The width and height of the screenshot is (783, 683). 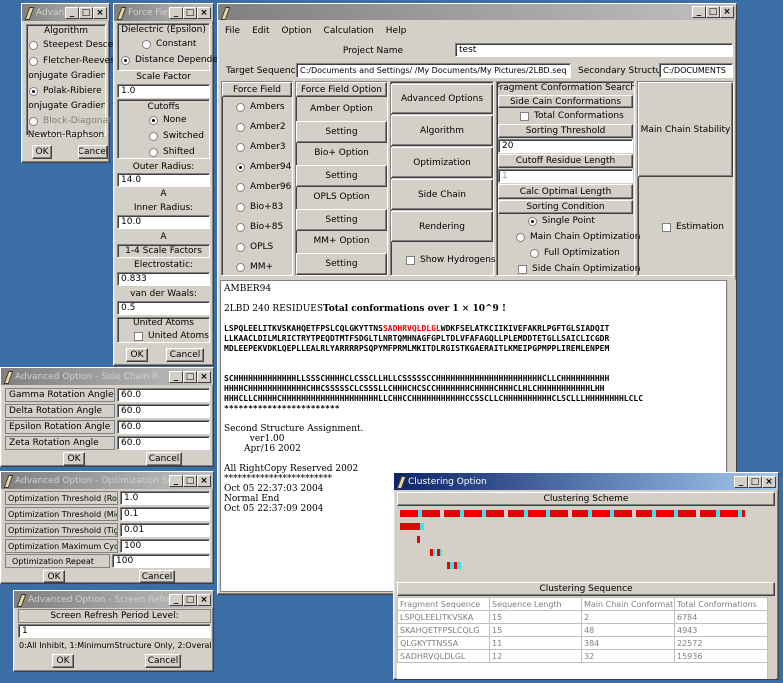 I want to click on secondary-structure-input: C:/DOCUMENTS, so click(x=696, y=70).